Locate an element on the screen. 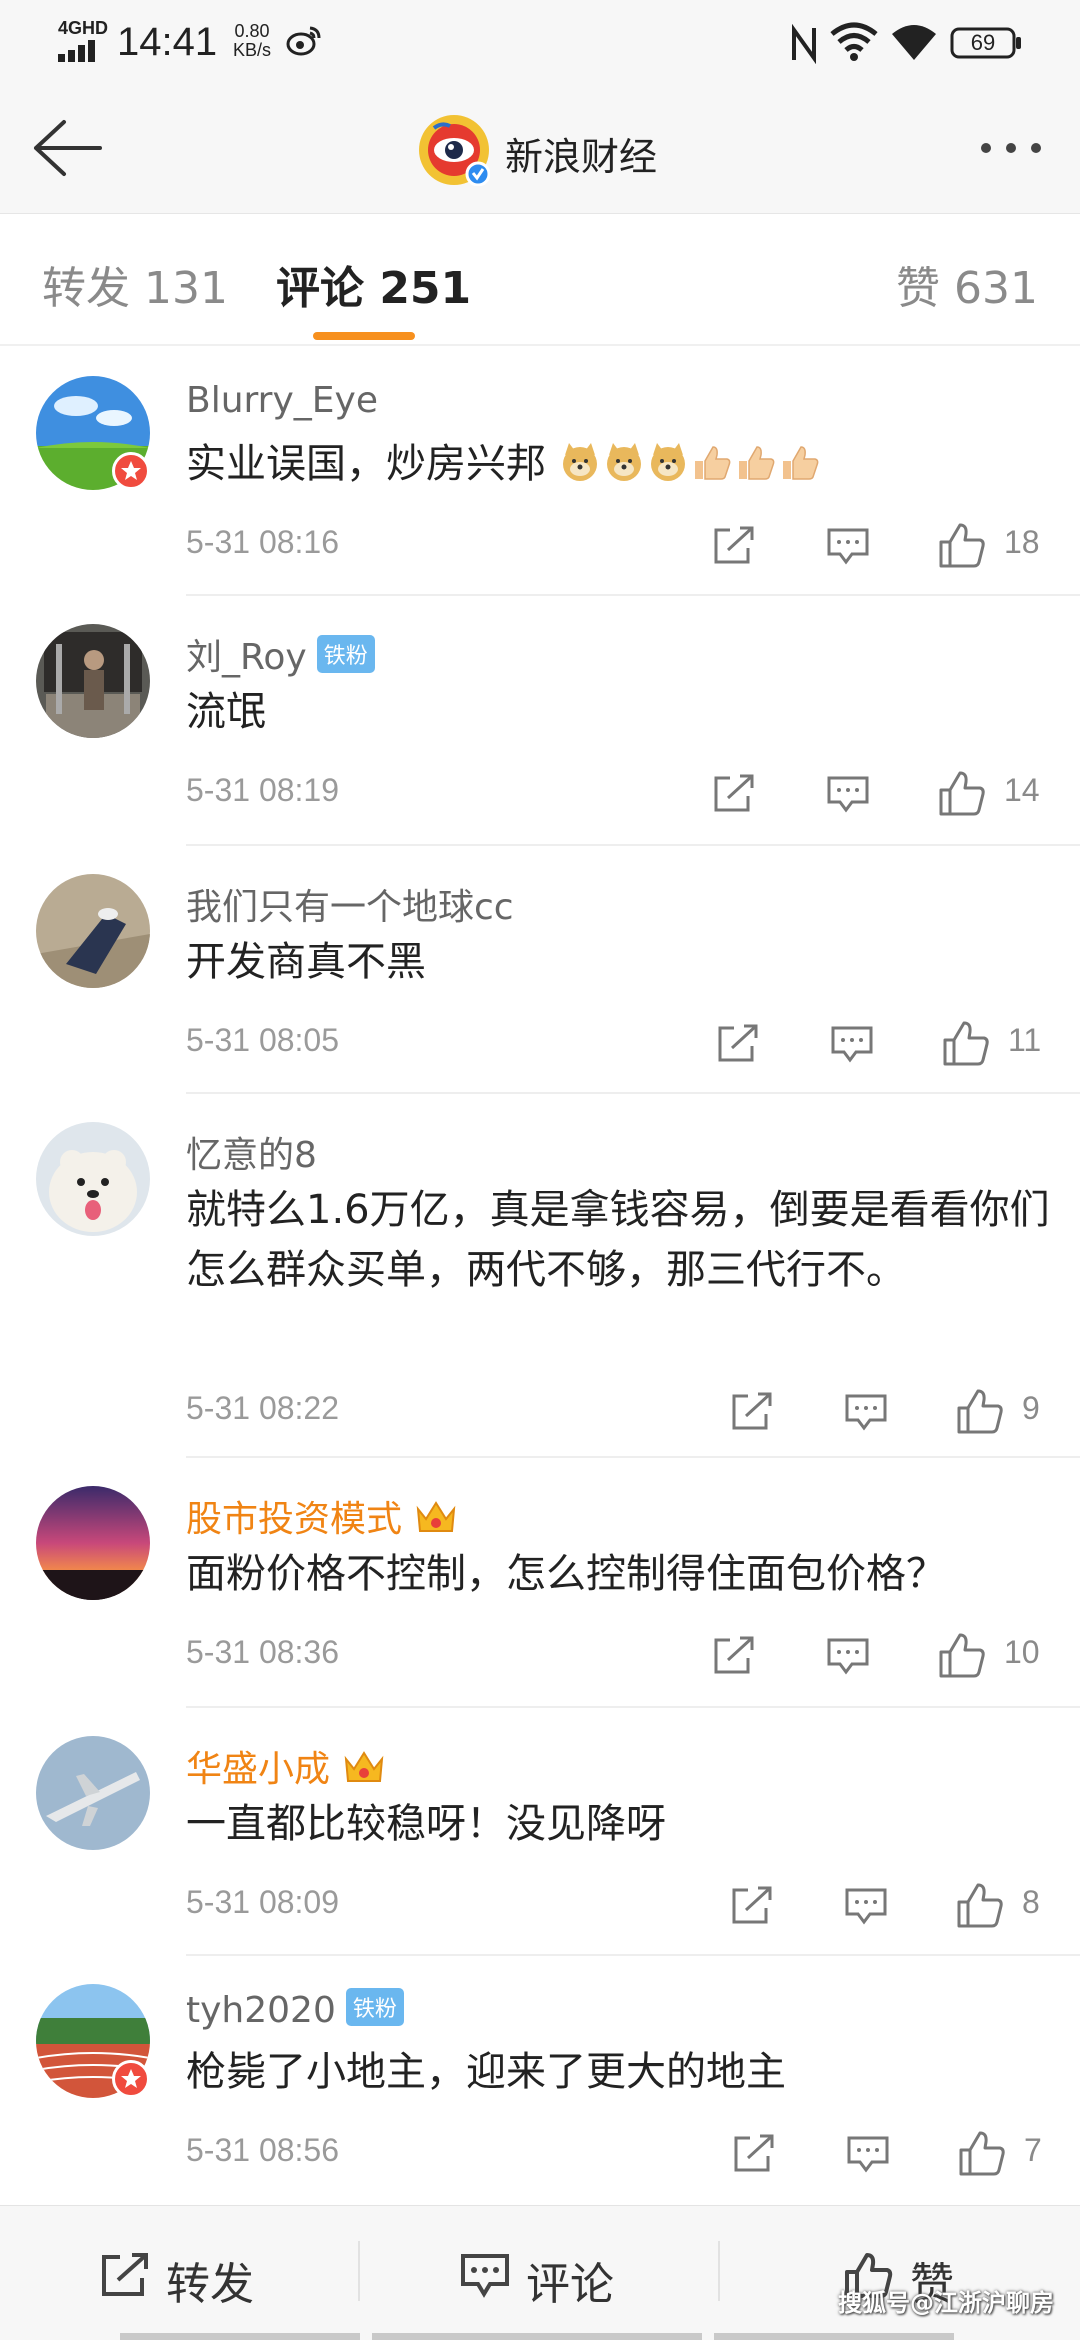  comment-username: 股市投资模式 is located at coordinates (322, 1516).